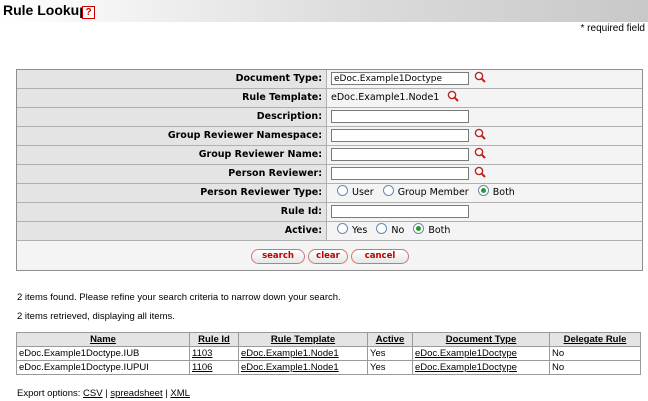 This screenshot has height=401, width=648. Describe the element at coordinates (303, 339) in the screenshot. I see `column-header-rule-template: Rule Template` at that location.